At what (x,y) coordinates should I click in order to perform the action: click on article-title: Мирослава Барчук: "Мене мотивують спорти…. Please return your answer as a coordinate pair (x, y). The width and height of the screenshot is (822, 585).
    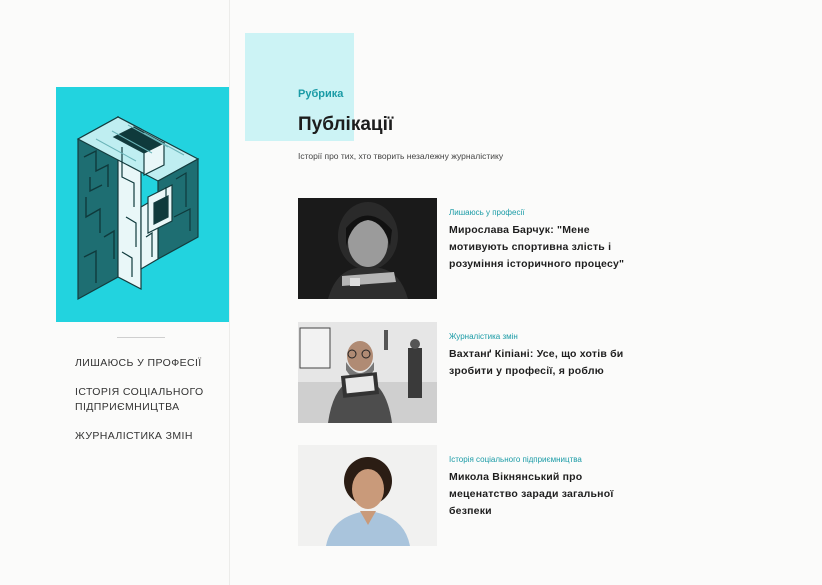
    Looking at the image, I should click on (548, 247).